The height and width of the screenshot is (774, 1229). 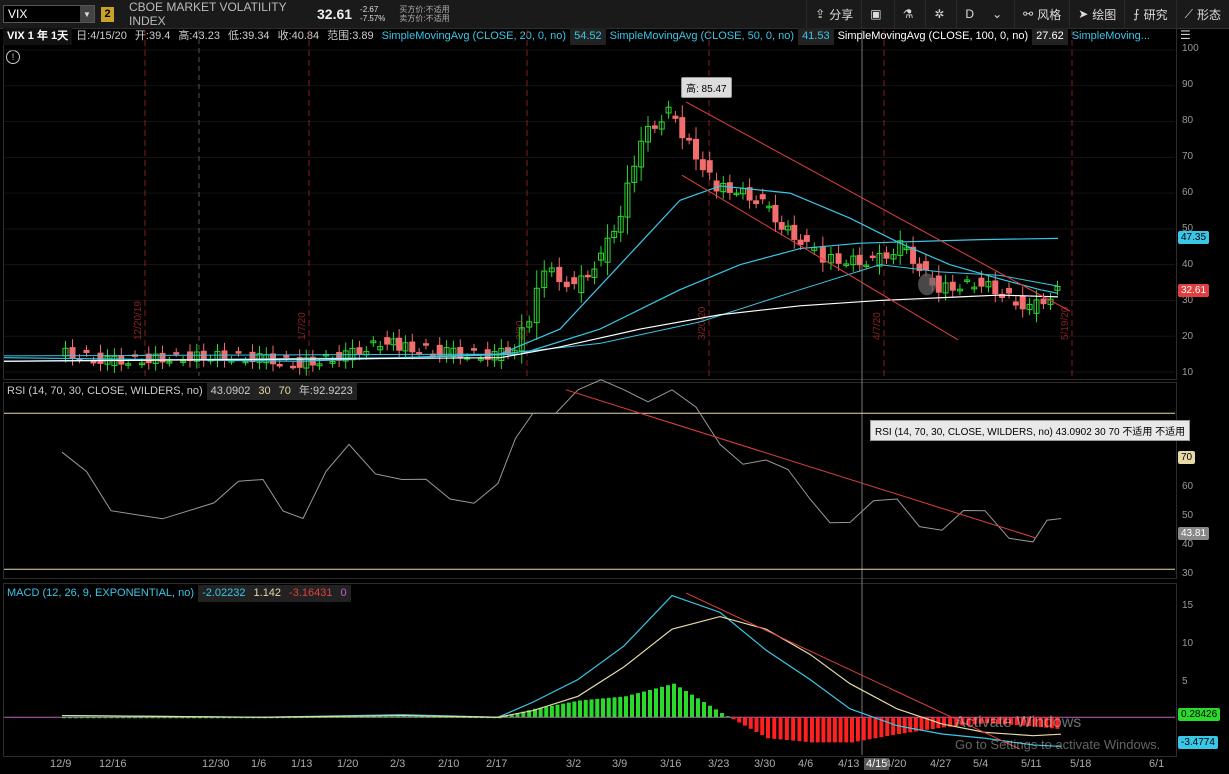 I want to click on price-tick: 60, so click(x=1188, y=192).